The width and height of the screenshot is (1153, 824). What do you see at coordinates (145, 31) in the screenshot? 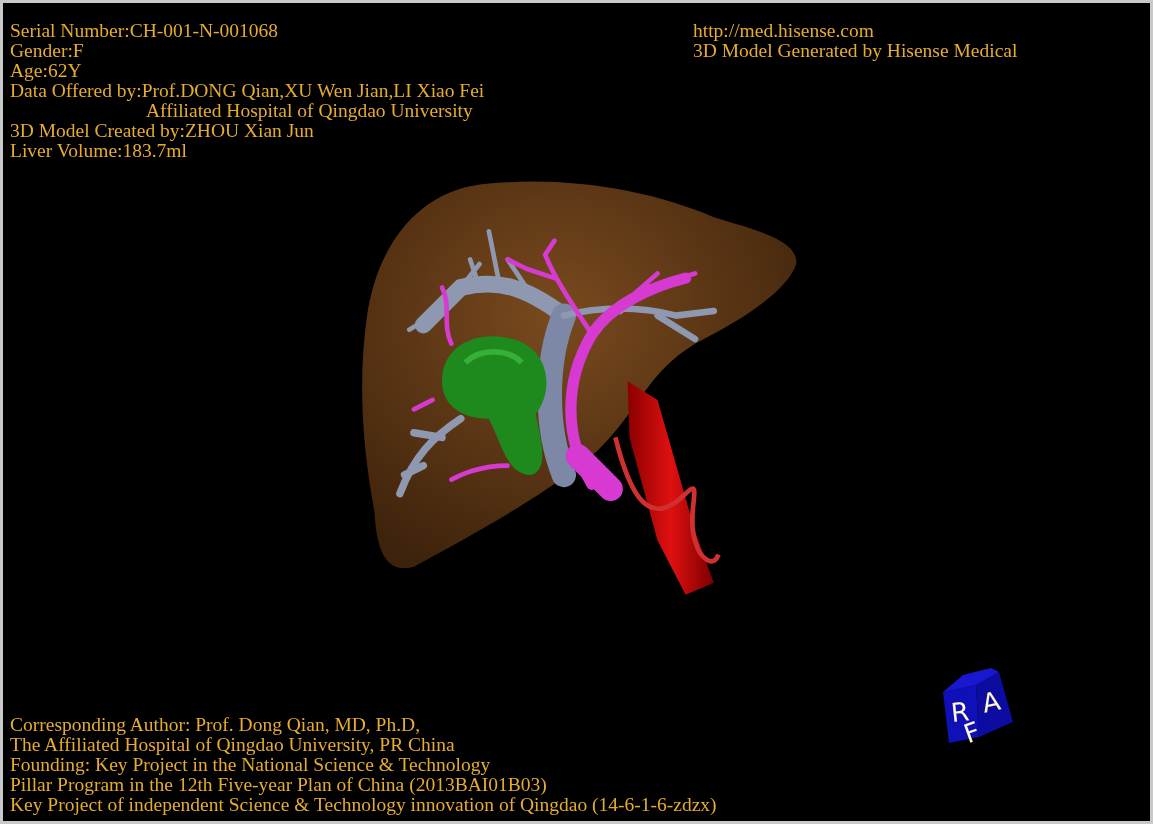
I see `info-text: Serial Number:CH-001-N-001068` at bounding box center [145, 31].